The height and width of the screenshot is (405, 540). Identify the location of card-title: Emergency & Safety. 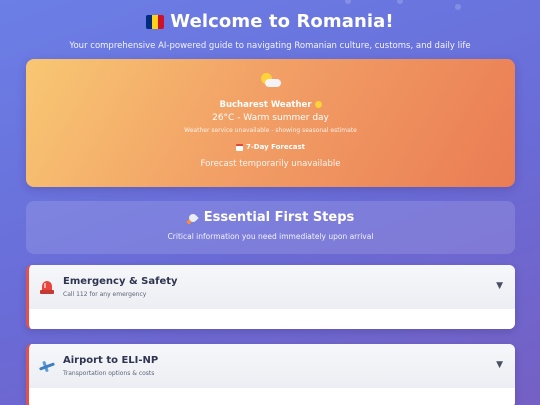
(120, 281).